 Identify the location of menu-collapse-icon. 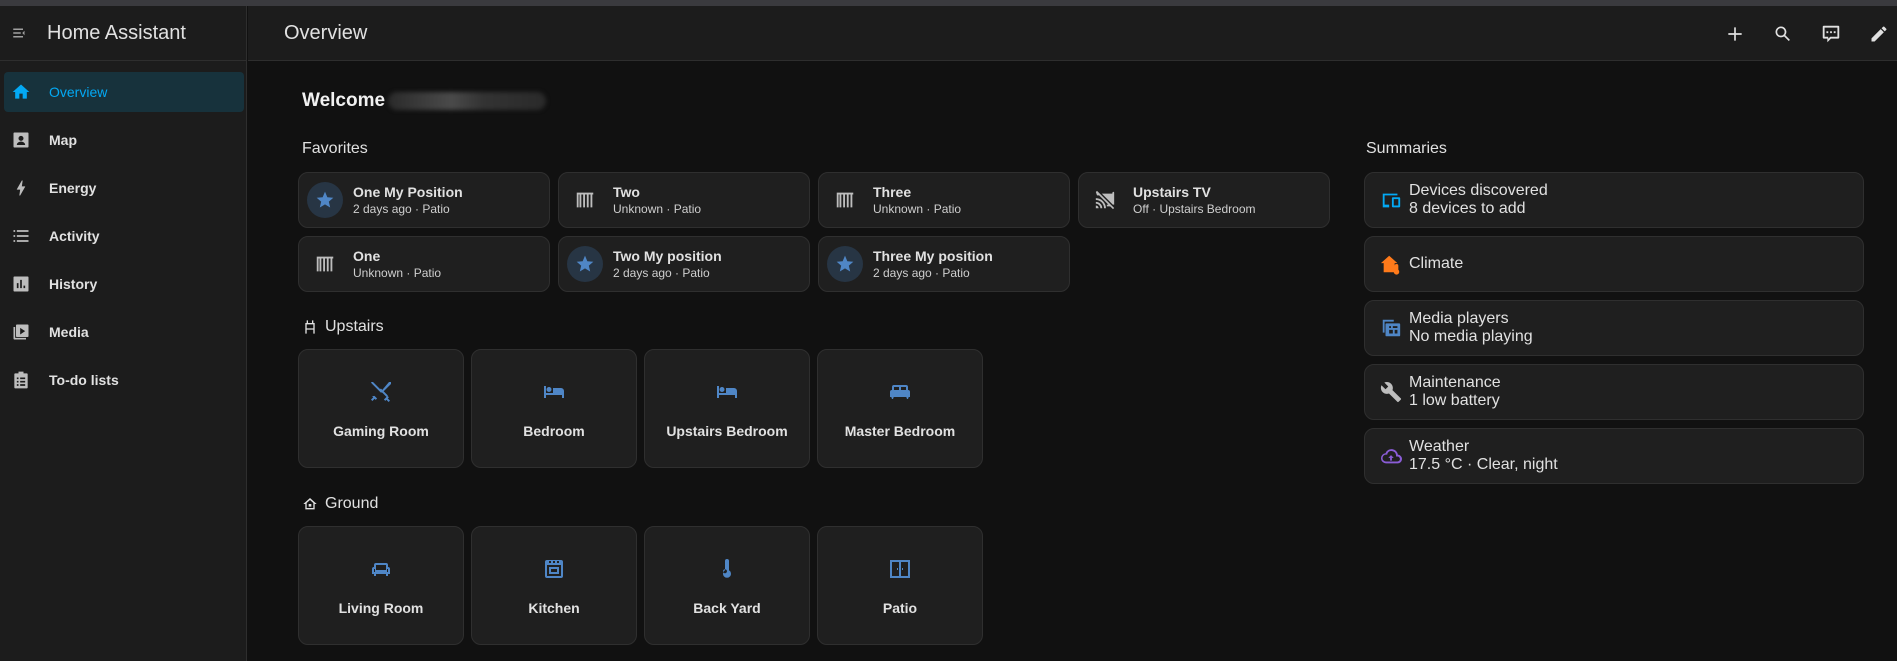
(20, 33).